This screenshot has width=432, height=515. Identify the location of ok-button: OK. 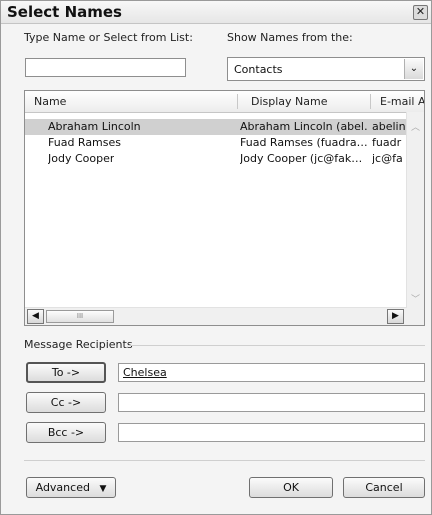
(291, 487).